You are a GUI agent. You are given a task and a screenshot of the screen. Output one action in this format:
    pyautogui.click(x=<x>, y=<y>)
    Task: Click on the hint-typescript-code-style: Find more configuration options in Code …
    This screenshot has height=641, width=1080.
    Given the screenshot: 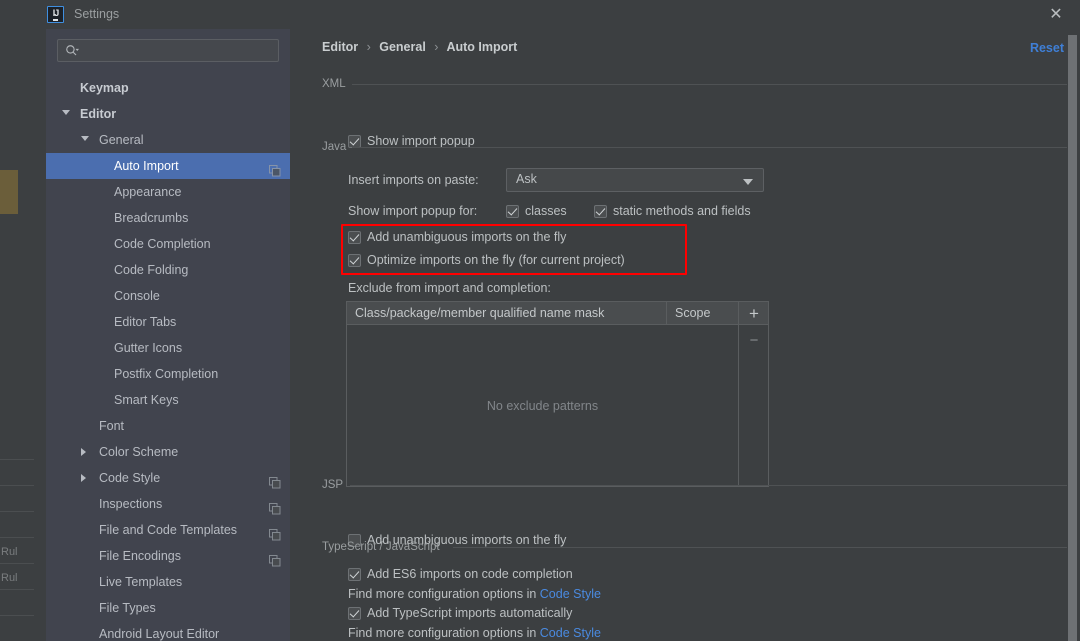 What is the action you would take?
    pyautogui.click(x=474, y=633)
    